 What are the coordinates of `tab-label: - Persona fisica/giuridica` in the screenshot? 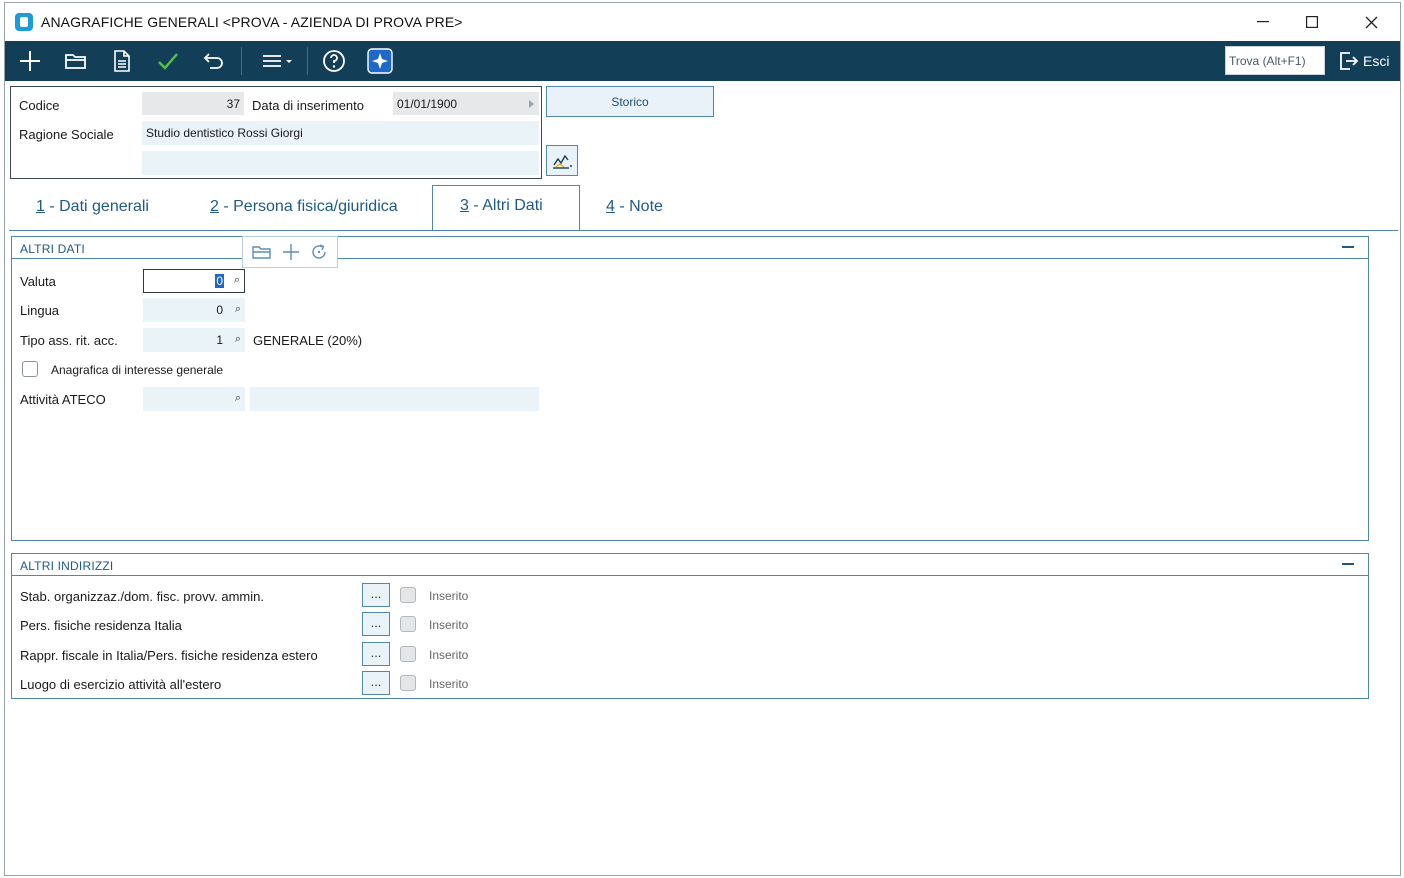 It's located at (308, 206).